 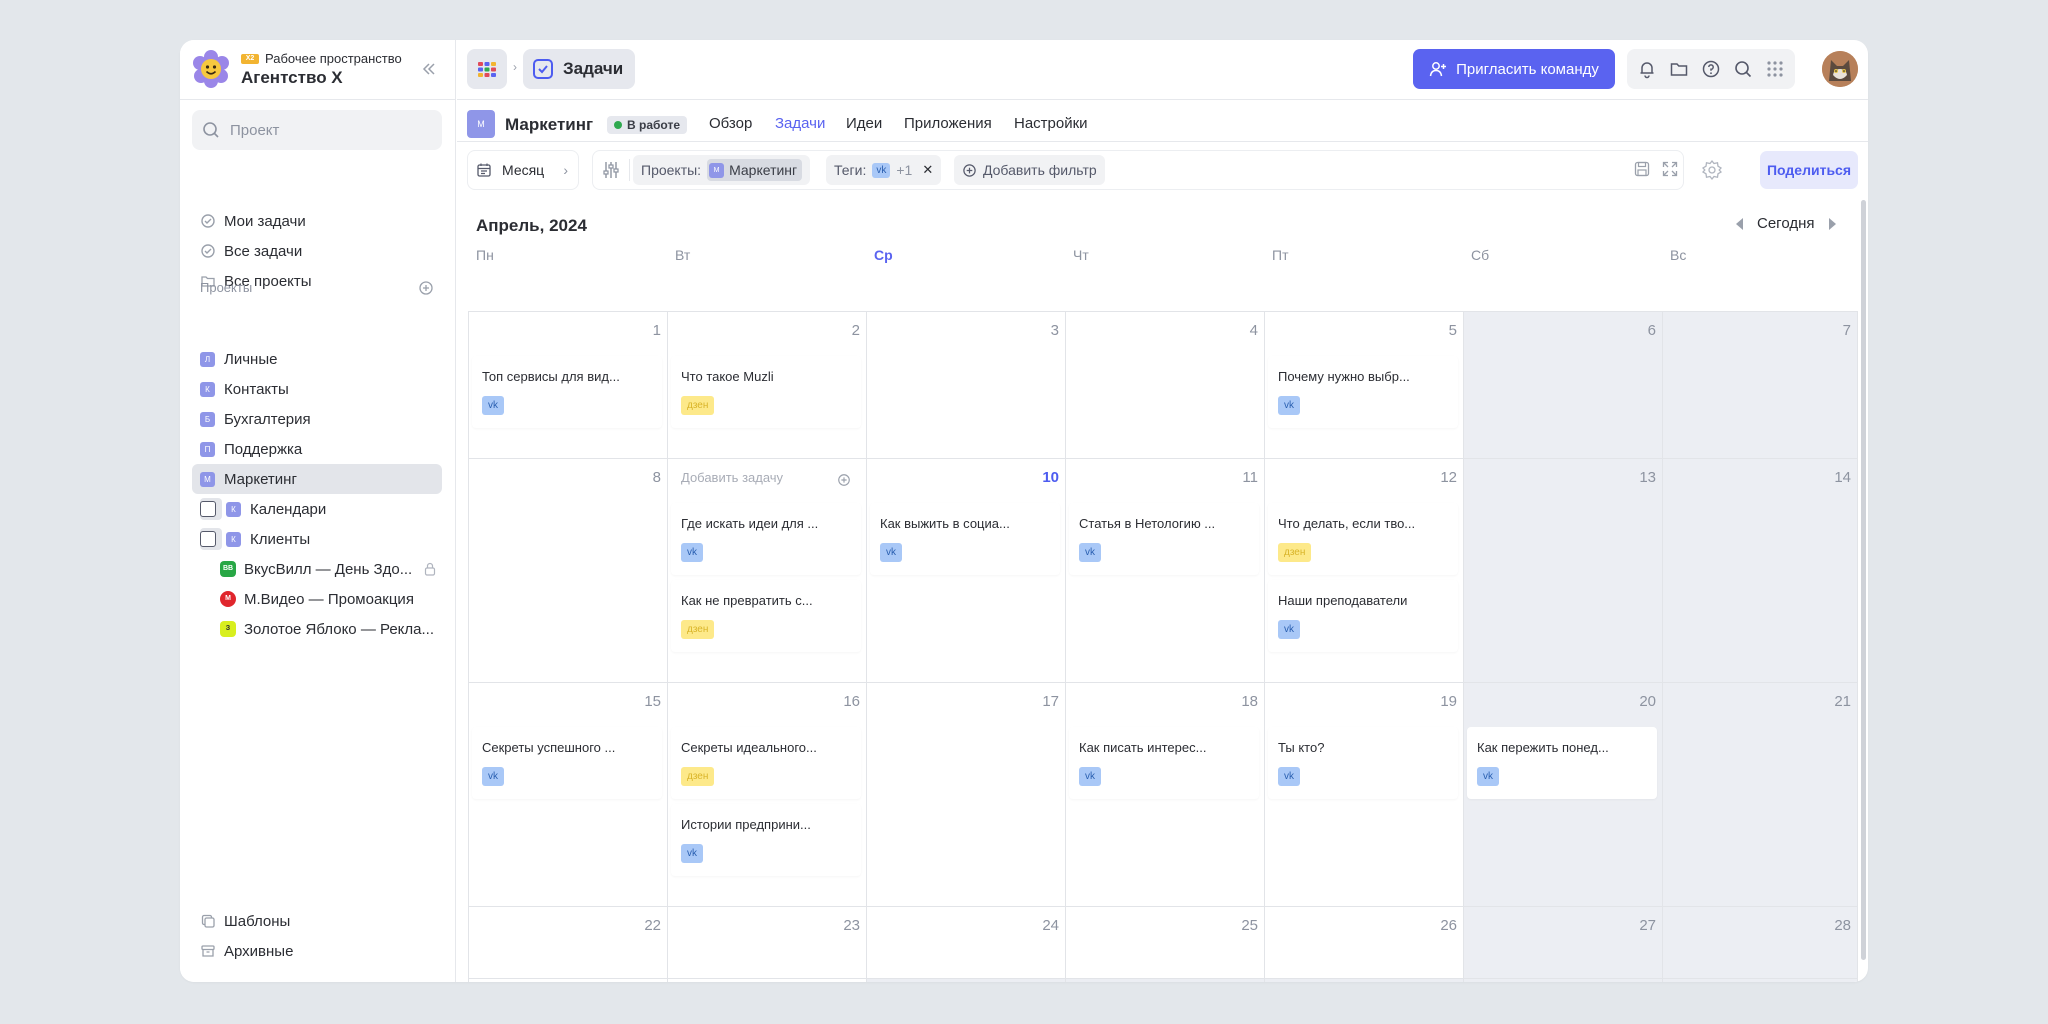 What do you see at coordinates (1164, 539) in the screenshot?
I see `task-card: Статья в Нетологию ... vk` at bounding box center [1164, 539].